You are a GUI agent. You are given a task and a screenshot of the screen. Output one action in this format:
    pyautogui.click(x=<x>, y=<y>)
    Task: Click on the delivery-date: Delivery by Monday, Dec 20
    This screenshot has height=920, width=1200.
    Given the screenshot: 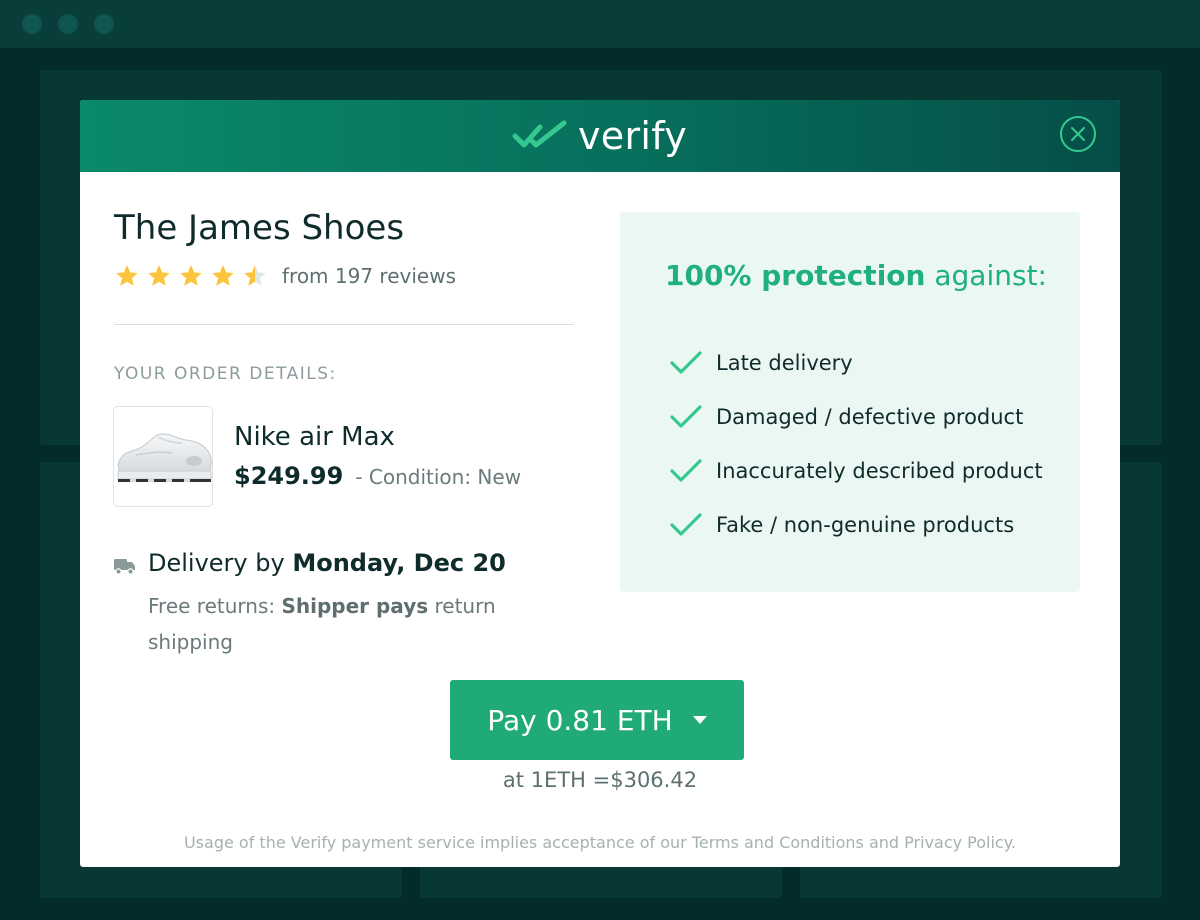 What is the action you would take?
    pyautogui.click(x=327, y=563)
    